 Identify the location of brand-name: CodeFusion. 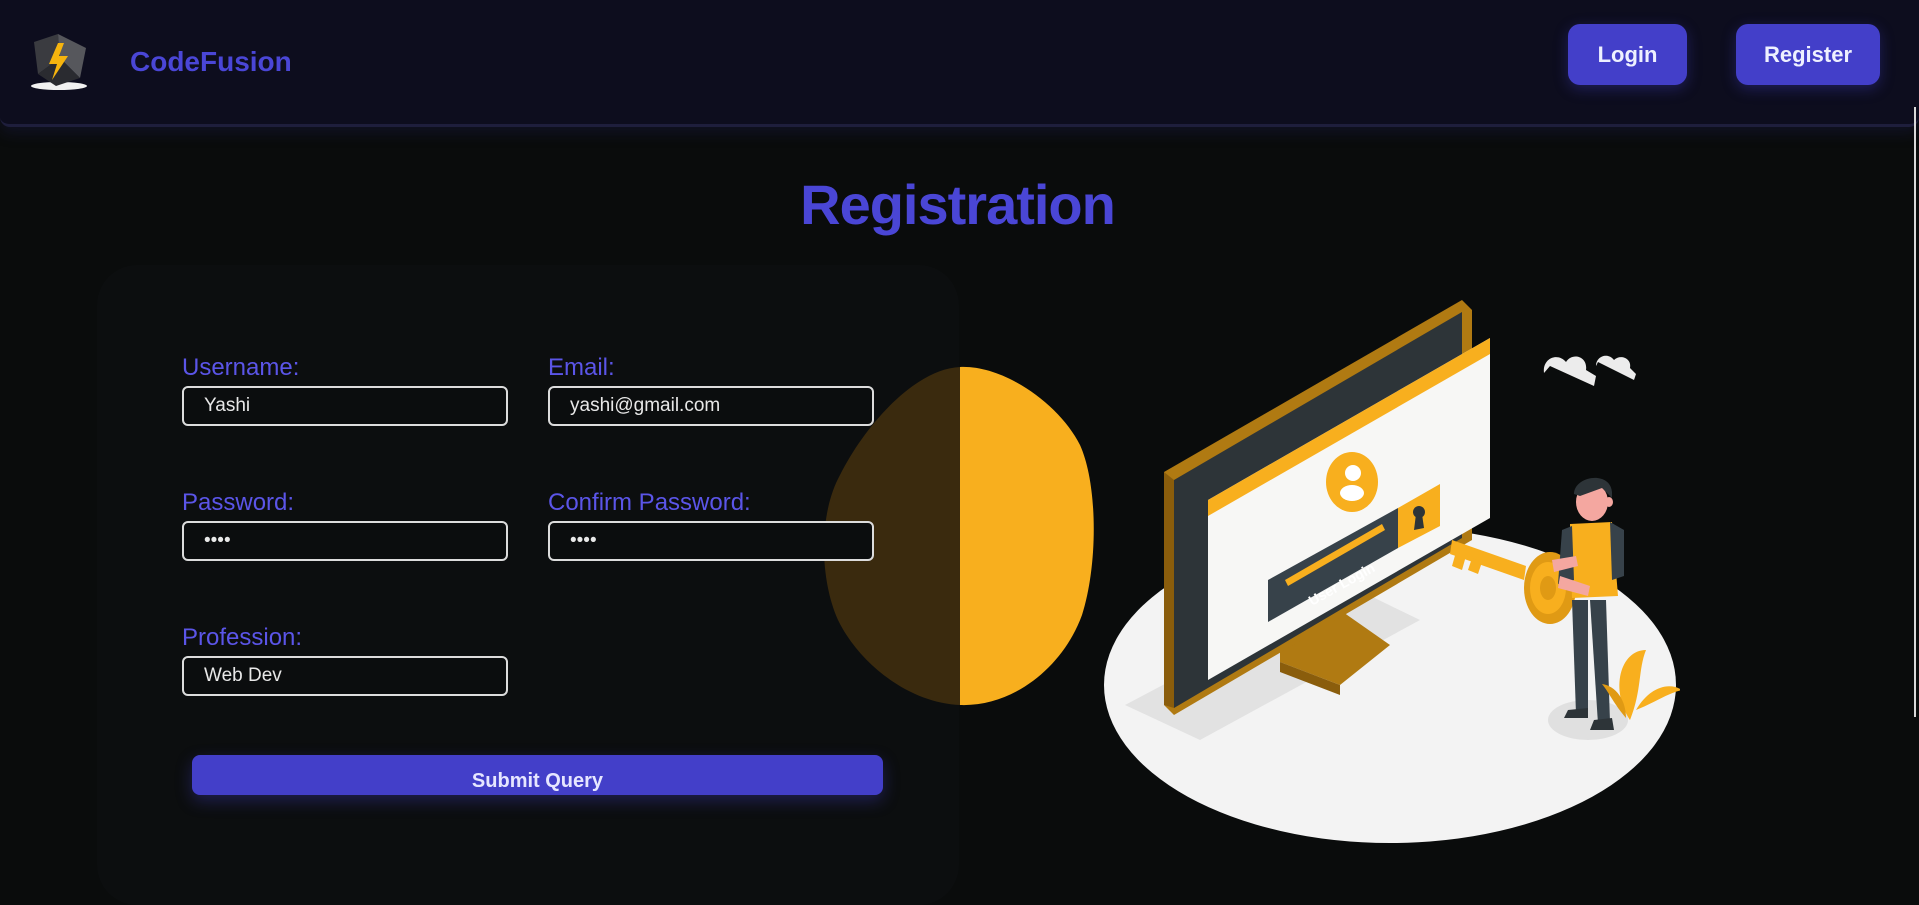
(211, 62).